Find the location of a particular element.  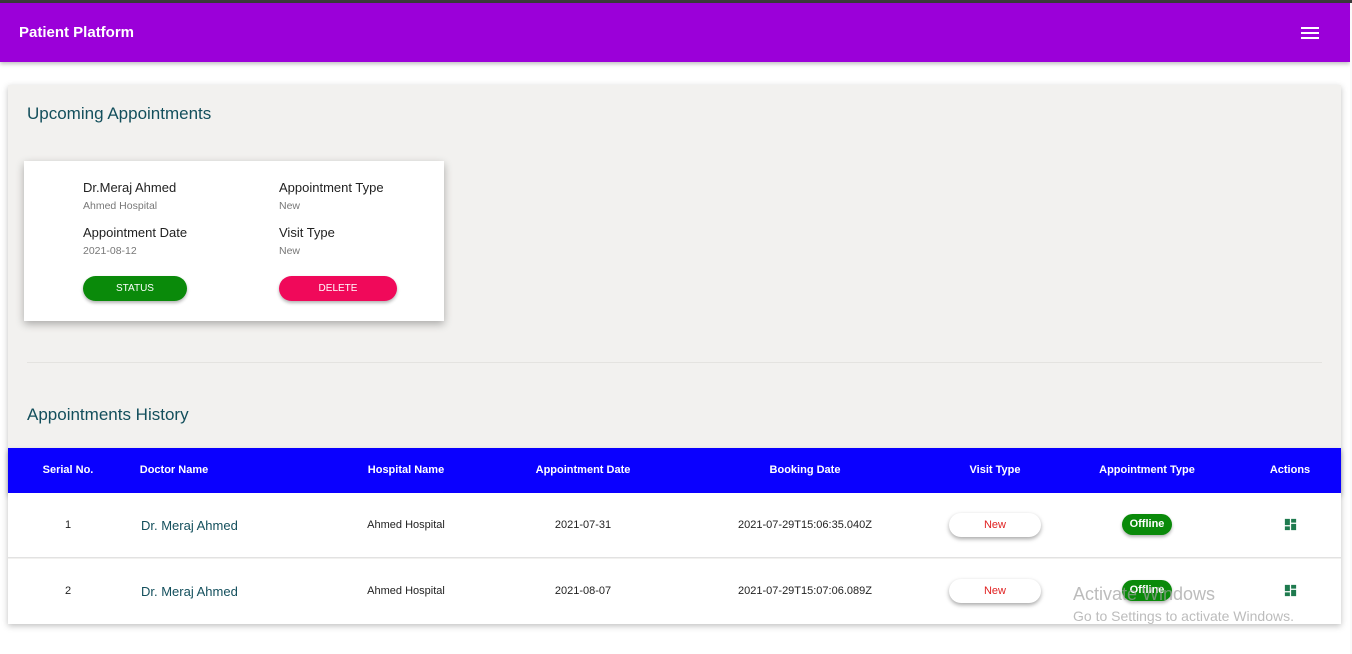

column-header-appointment-type: Appointment Type is located at coordinates (1147, 470).